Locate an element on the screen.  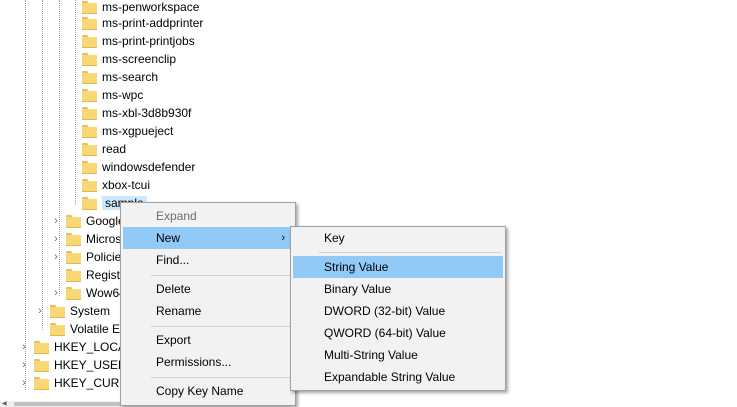
tree-item: read is located at coordinates (104, 149).